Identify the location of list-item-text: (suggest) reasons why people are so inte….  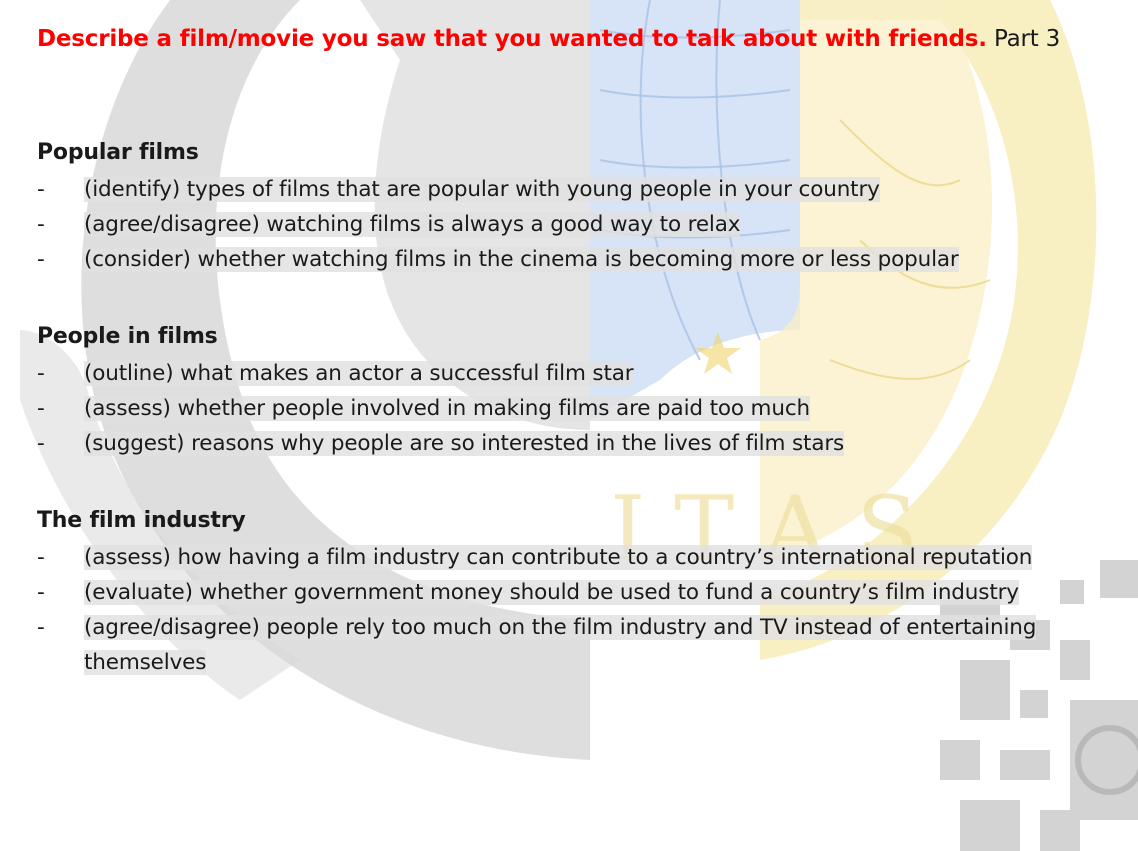
(464, 443).